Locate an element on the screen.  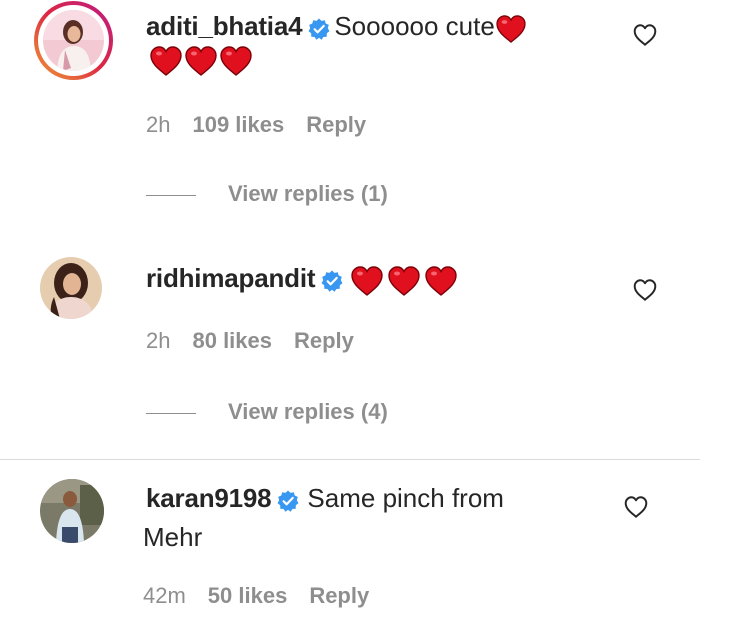
comment-meta: 42m 50 likes Reply is located at coordinates (267, 596).